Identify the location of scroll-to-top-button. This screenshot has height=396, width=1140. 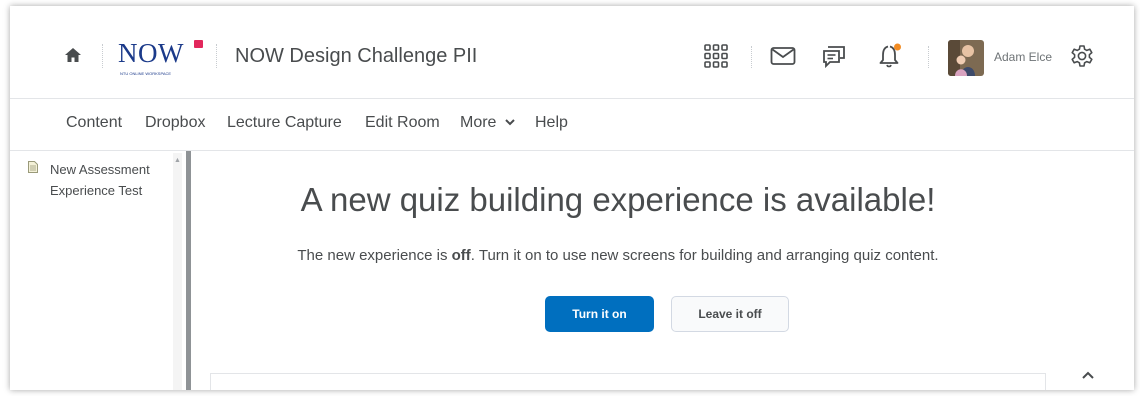
(1088, 375).